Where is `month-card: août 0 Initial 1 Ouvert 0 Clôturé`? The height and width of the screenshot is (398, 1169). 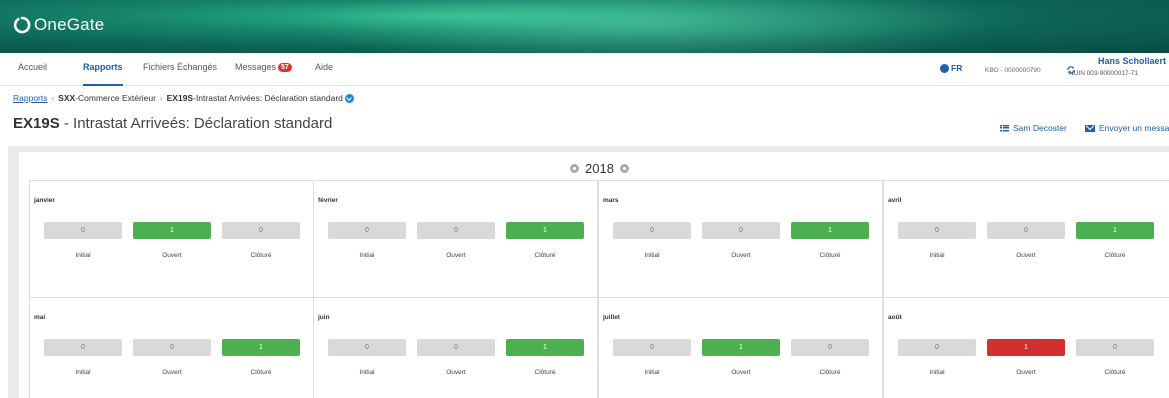 month-card: août 0 Initial 1 Ouvert 0 Clôturé is located at coordinates (1026, 347).